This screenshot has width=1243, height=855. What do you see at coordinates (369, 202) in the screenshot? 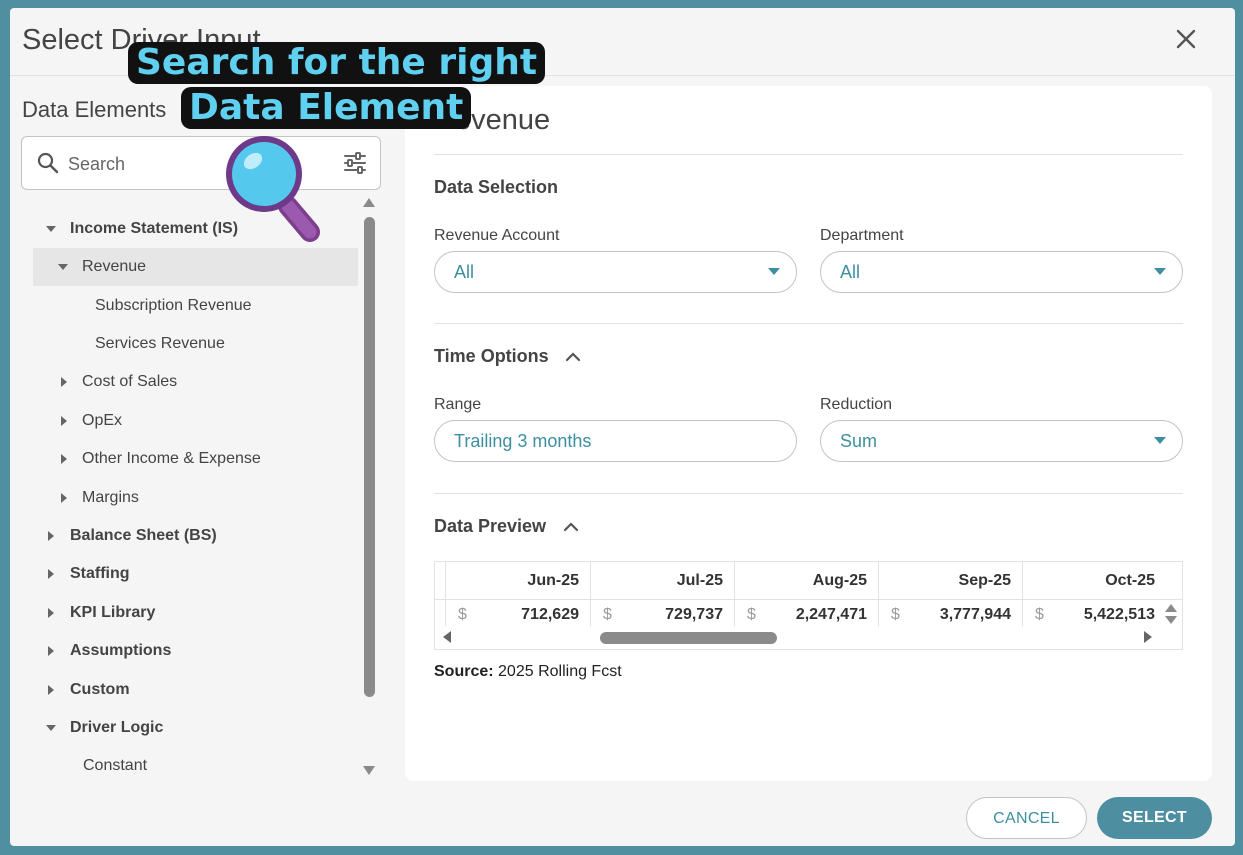
I see `scroll-up-arrow-icon` at bounding box center [369, 202].